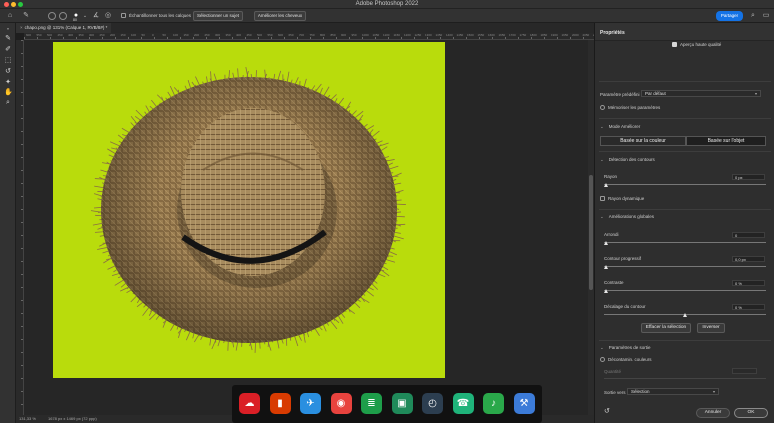 This screenshot has width=774, height=423. I want to click on edge-detection-section-header: ⌄ Détection des contours, so click(627, 160).